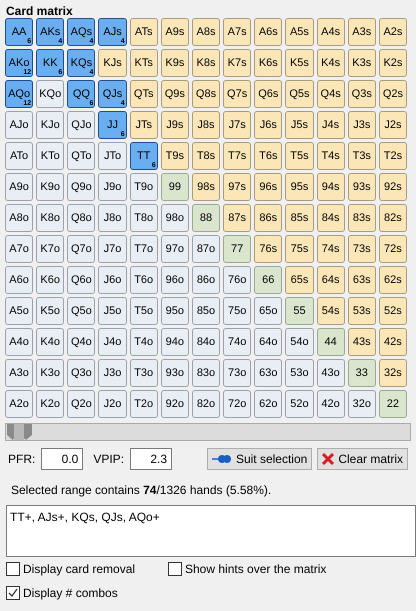 This screenshot has height=611, width=416. Describe the element at coordinates (362, 32) in the screenshot. I see `hand-cell: A3s` at that location.